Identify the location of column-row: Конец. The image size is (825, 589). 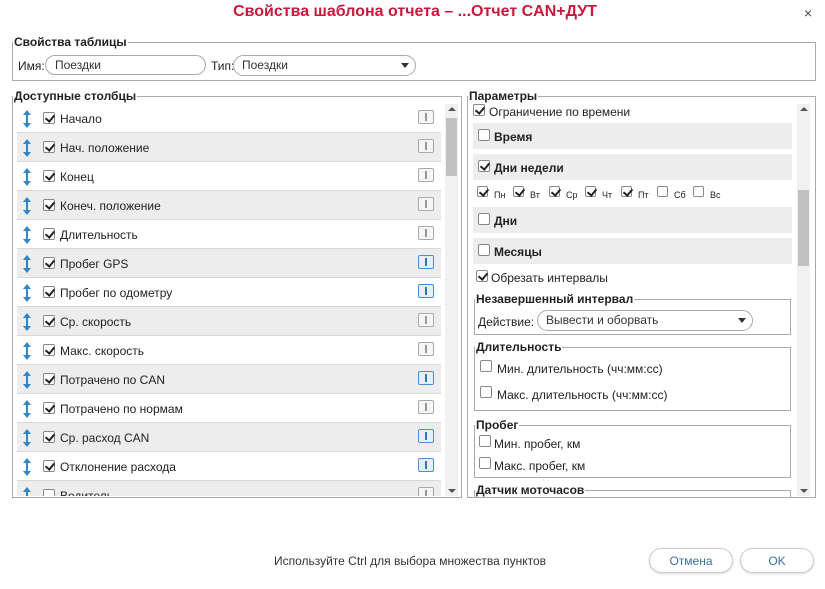
(229, 176).